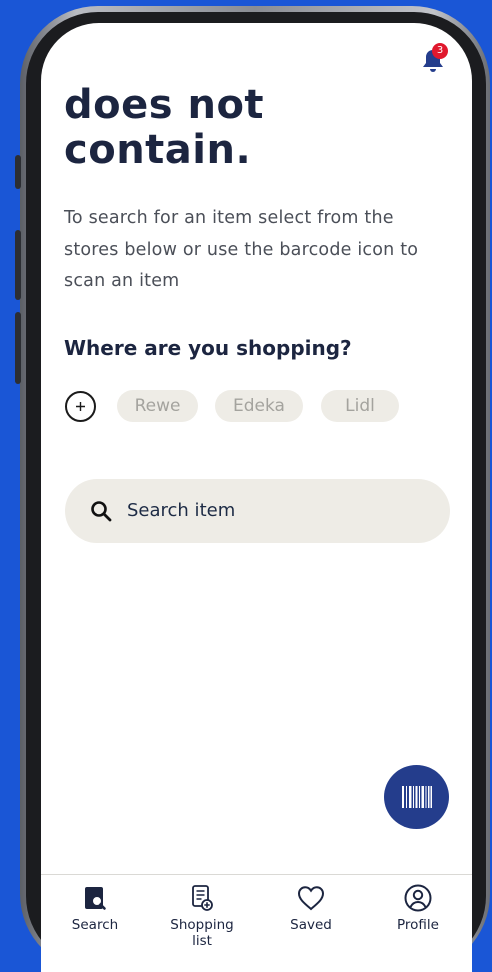 This screenshot has height=972, width=492. What do you see at coordinates (257, 511) in the screenshot?
I see `search-input: Search item` at bounding box center [257, 511].